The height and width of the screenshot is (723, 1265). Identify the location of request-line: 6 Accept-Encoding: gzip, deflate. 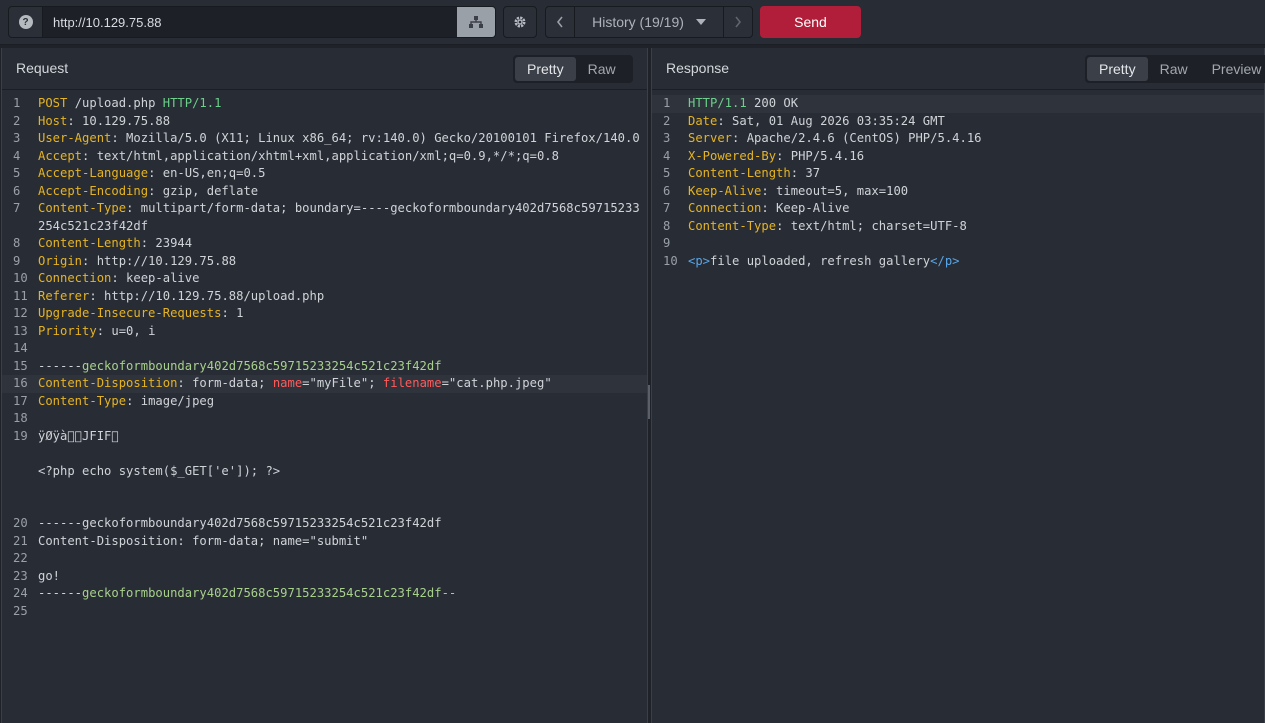
(136, 190).